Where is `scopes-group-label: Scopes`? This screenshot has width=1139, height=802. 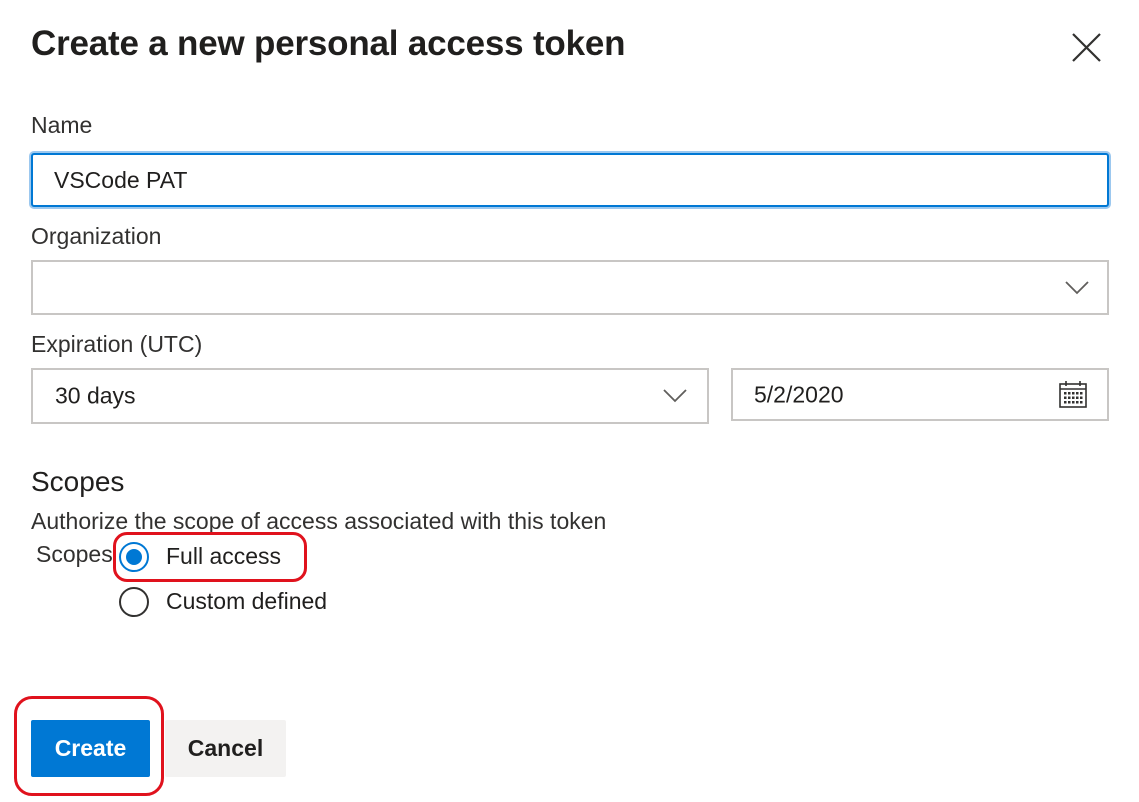
scopes-group-label: Scopes is located at coordinates (74, 554).